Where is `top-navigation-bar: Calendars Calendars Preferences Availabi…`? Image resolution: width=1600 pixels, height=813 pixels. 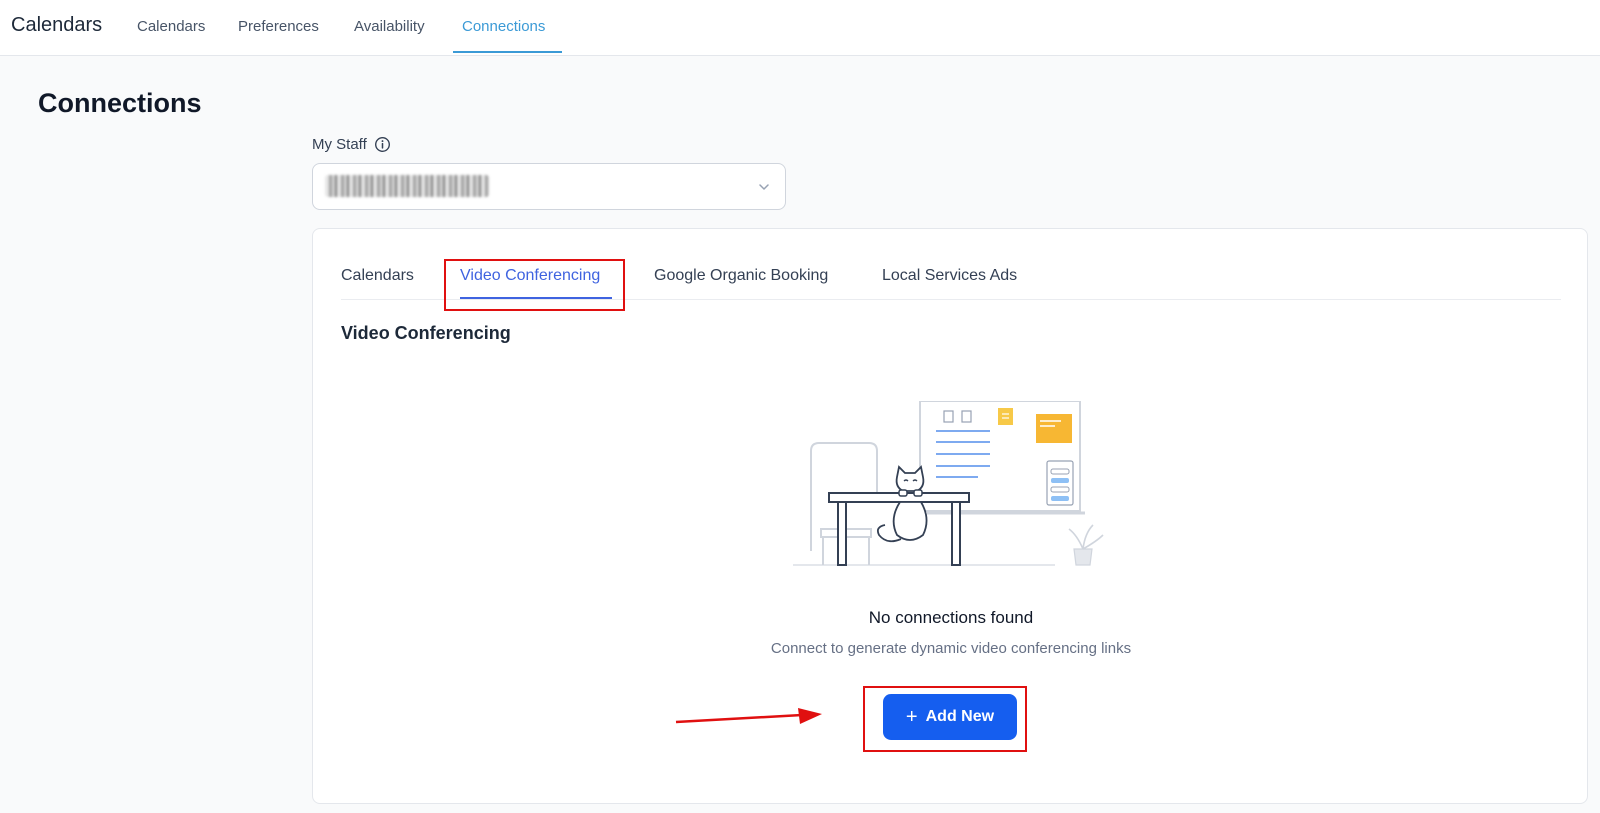
top-navigation-bar: Calendars Calendars Preferences Availabi… is located at coordinates (800, 28).